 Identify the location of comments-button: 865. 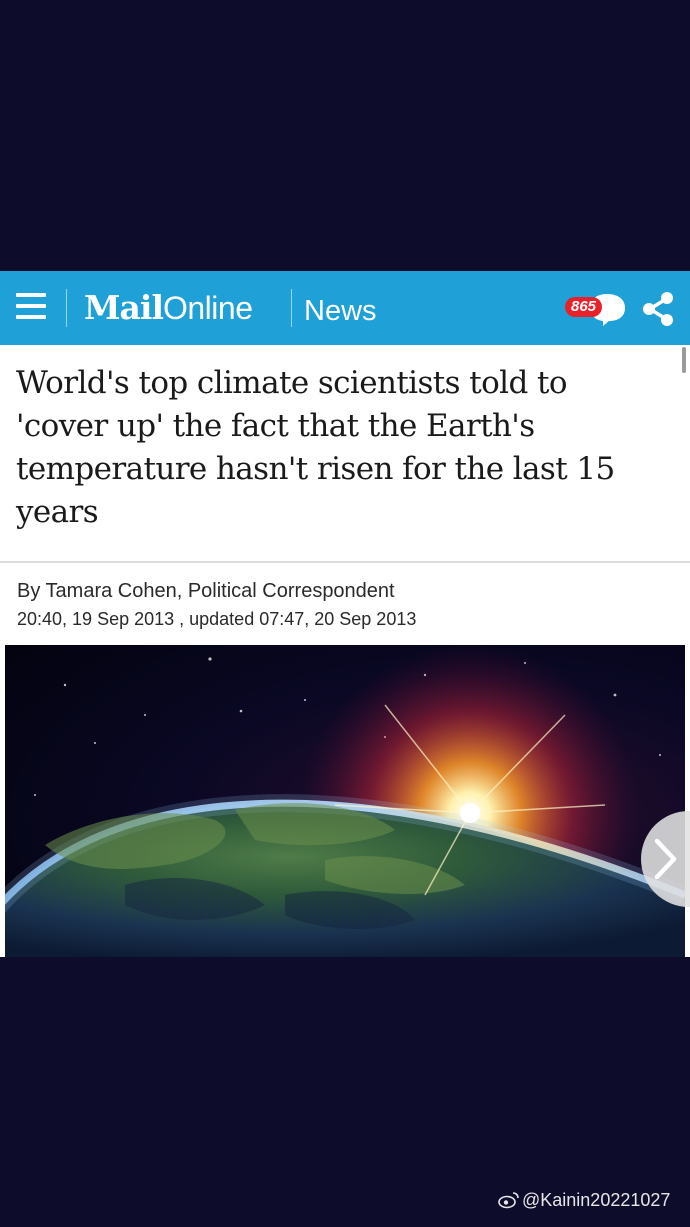
(595, 309).